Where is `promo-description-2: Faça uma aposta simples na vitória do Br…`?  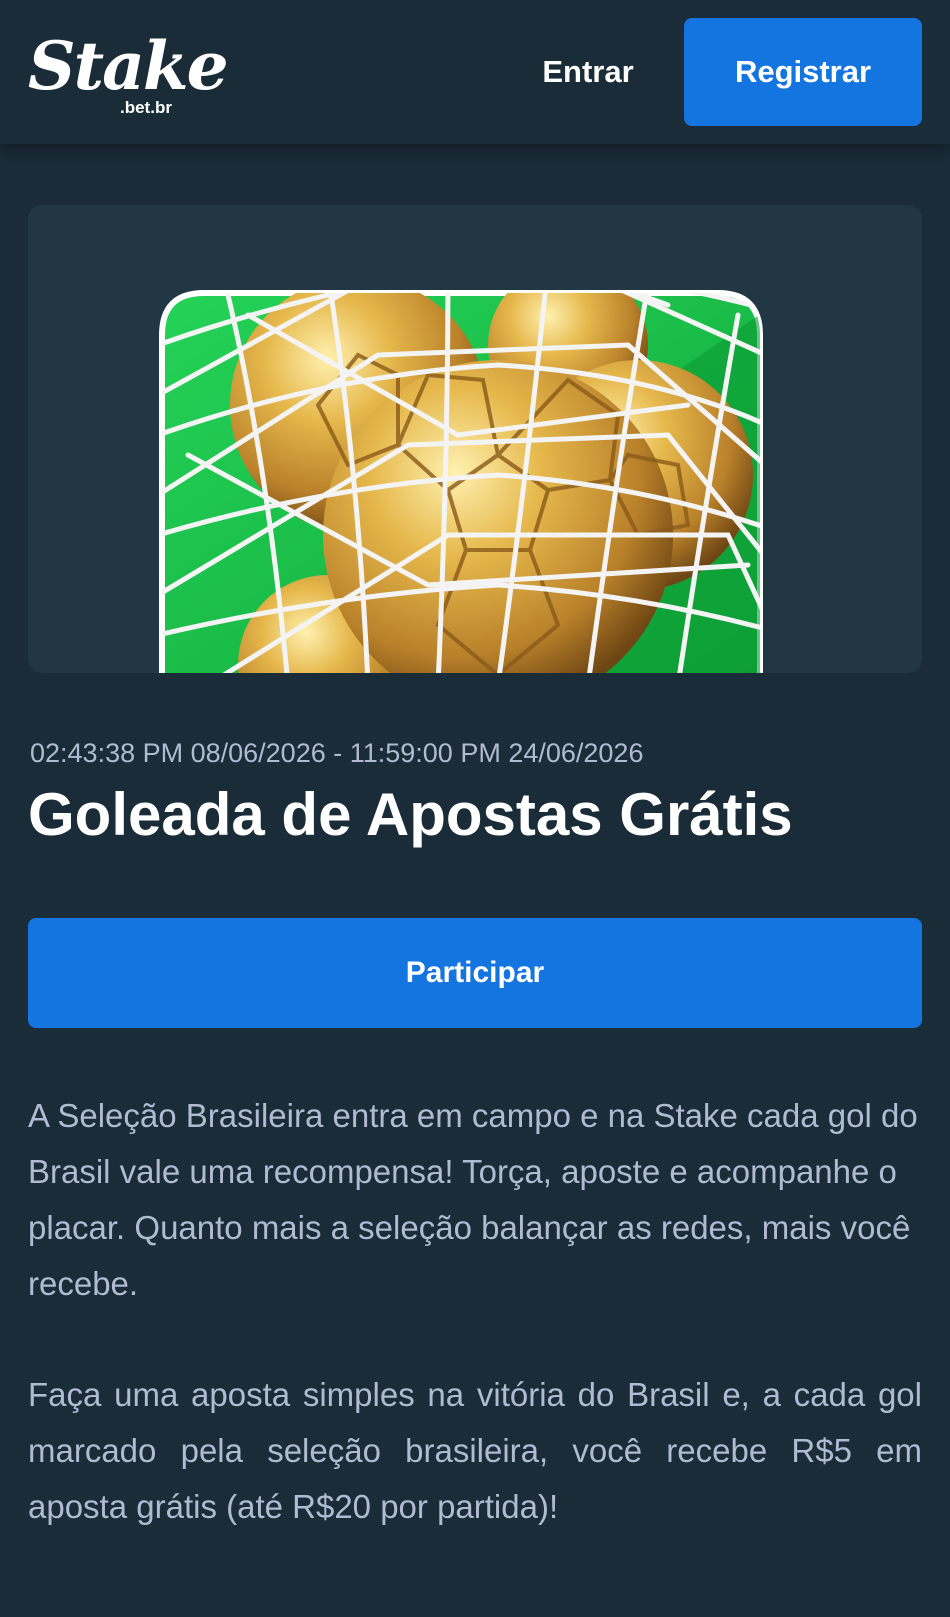
promo-description-2: Faça uma aposta simples na vitória do Br… is located at coordinates (475, 1450).